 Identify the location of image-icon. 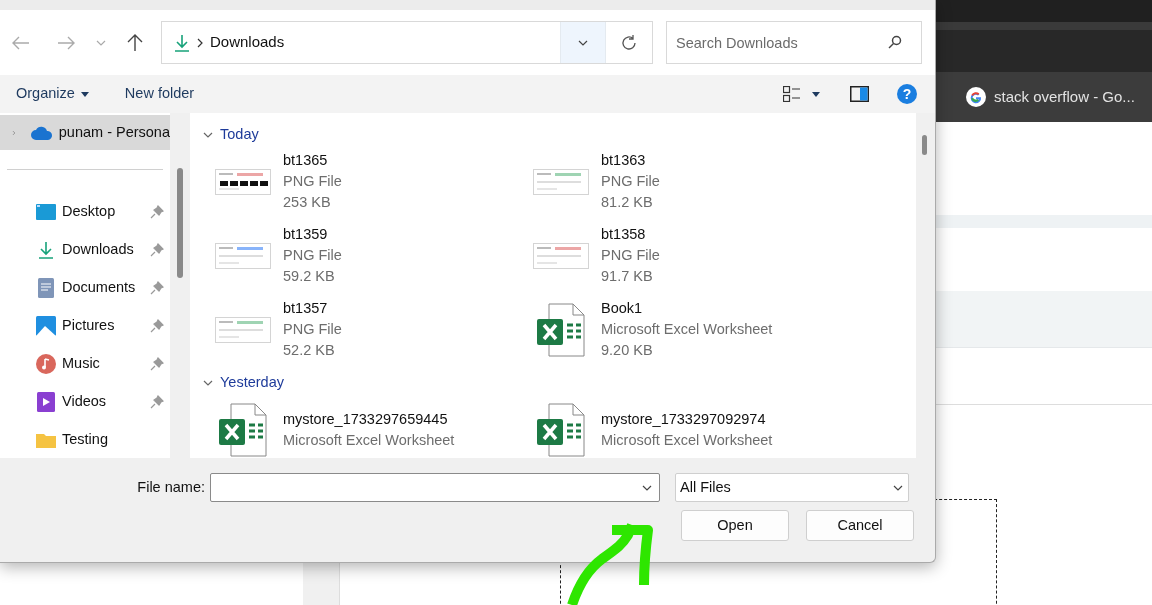
(46, 326).